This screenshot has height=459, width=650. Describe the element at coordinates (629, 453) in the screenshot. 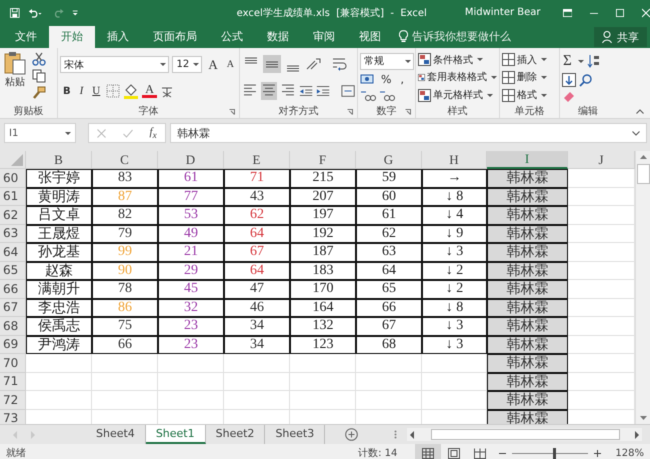

I see `zoom-level-text: 128%` at that location.